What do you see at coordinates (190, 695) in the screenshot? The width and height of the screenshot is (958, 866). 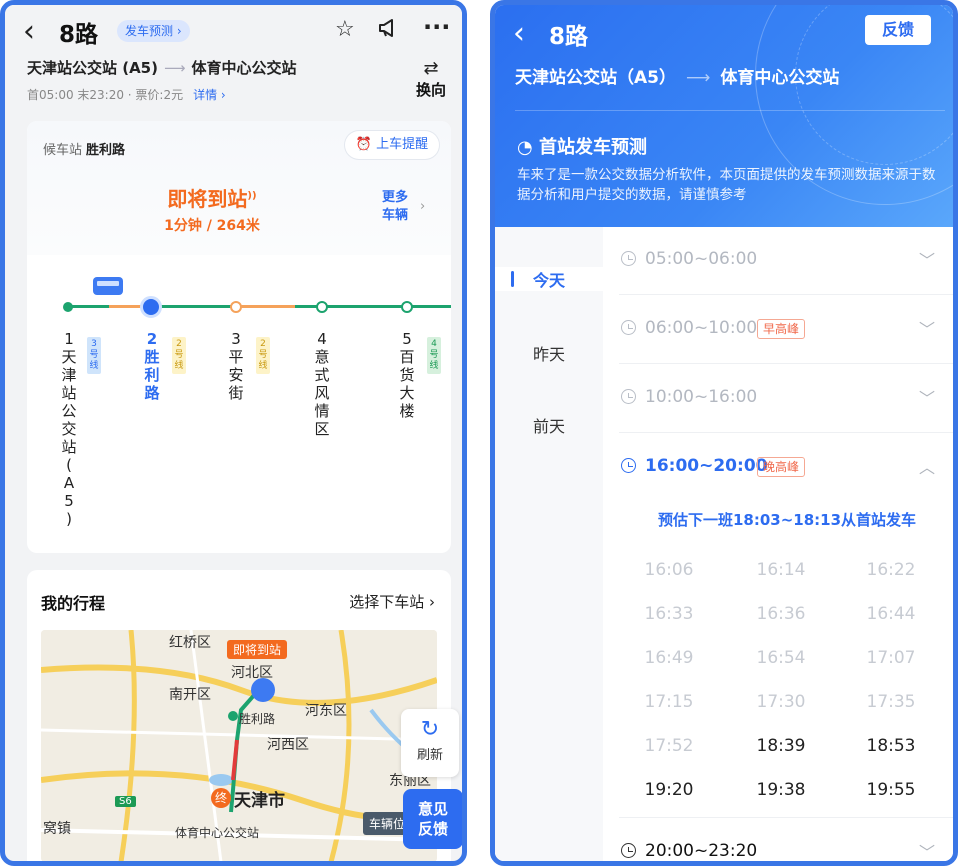 I see `map-label: 南开区` at bounding box center [190, 695].